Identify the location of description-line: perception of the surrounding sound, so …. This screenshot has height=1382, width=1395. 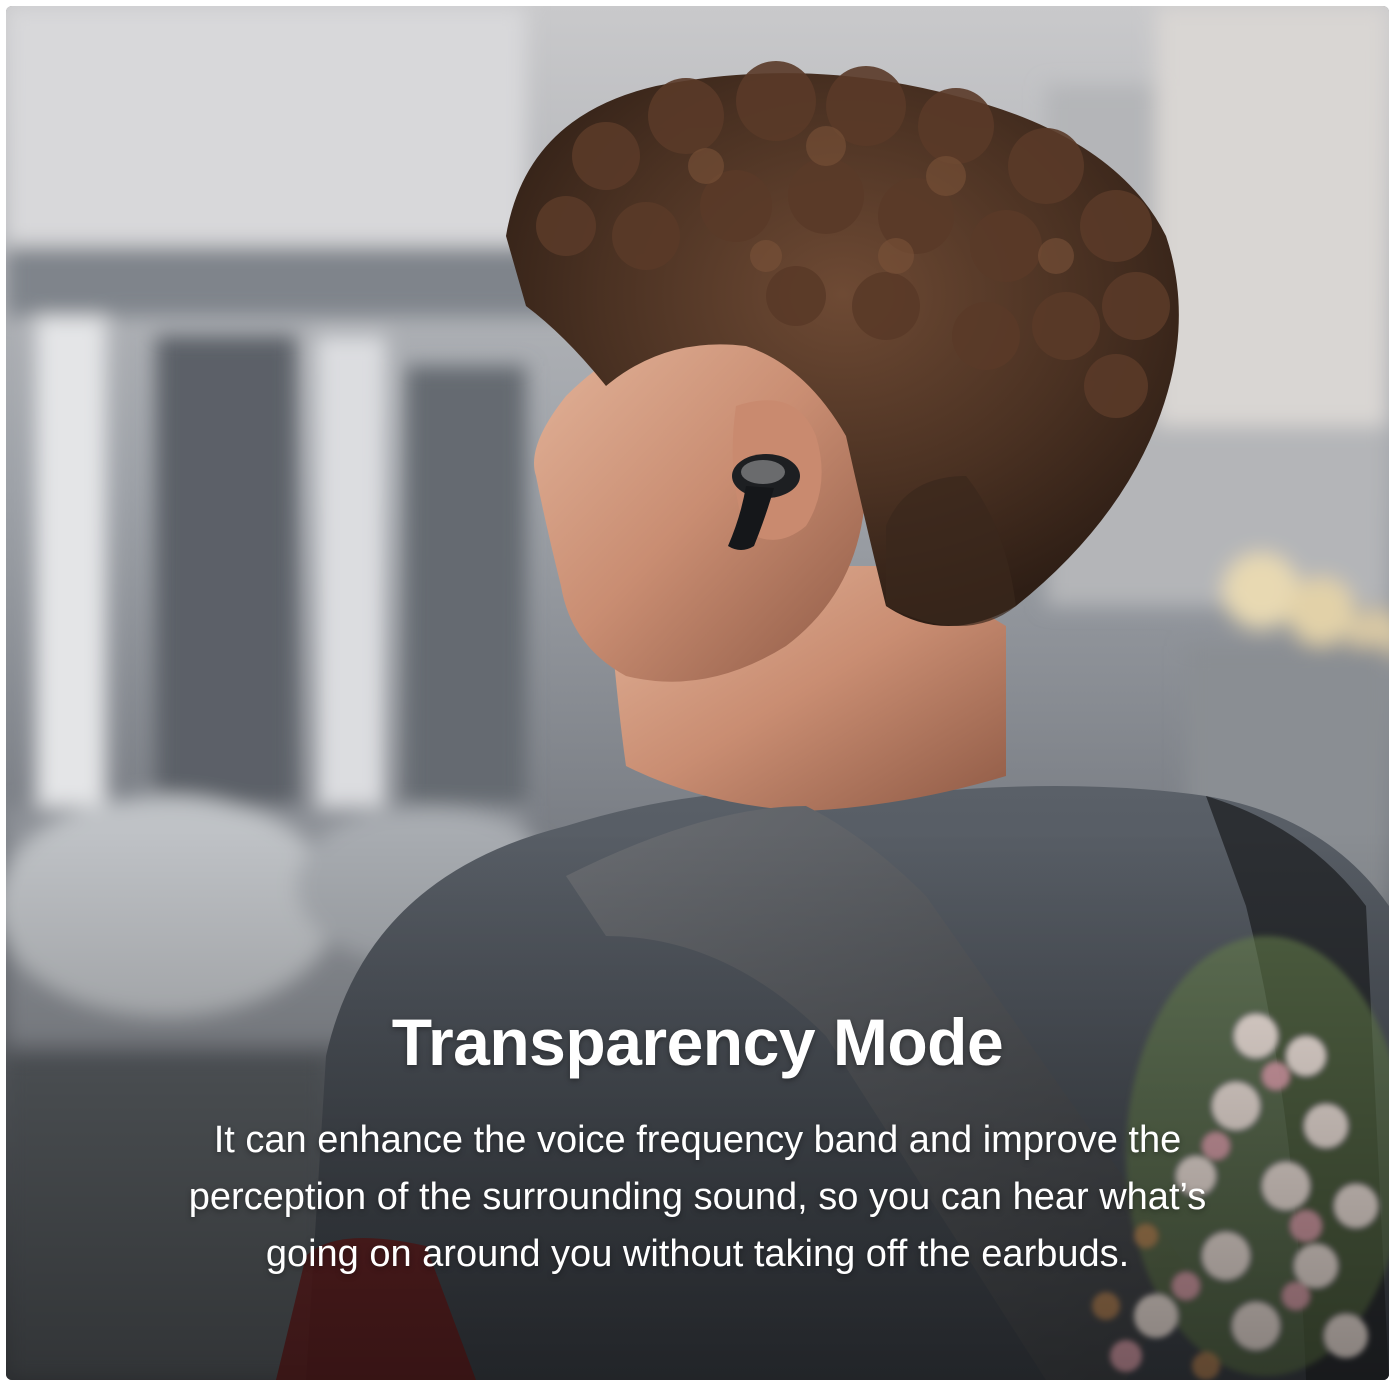
(697, 1197).